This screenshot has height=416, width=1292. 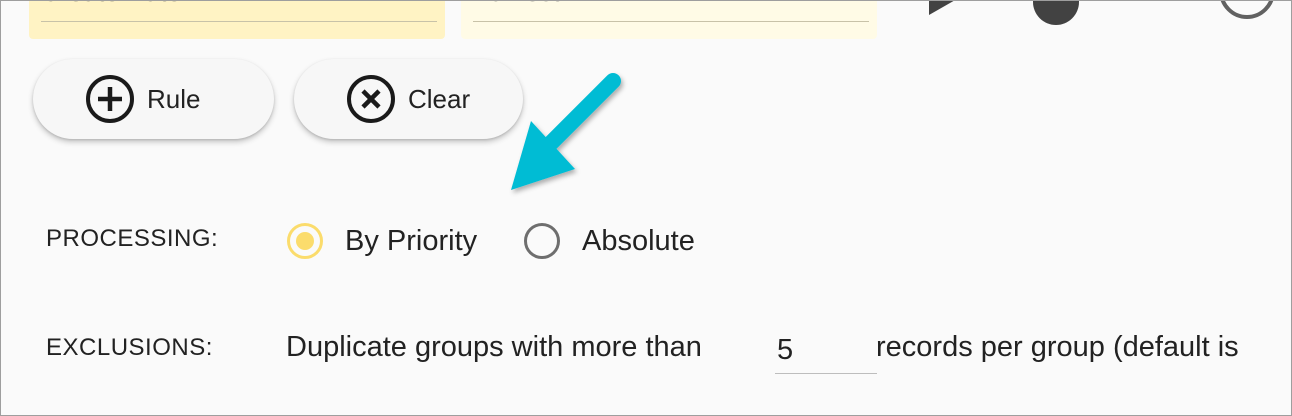 I want to click on sort-order-underline, so click(x=671, y=21).